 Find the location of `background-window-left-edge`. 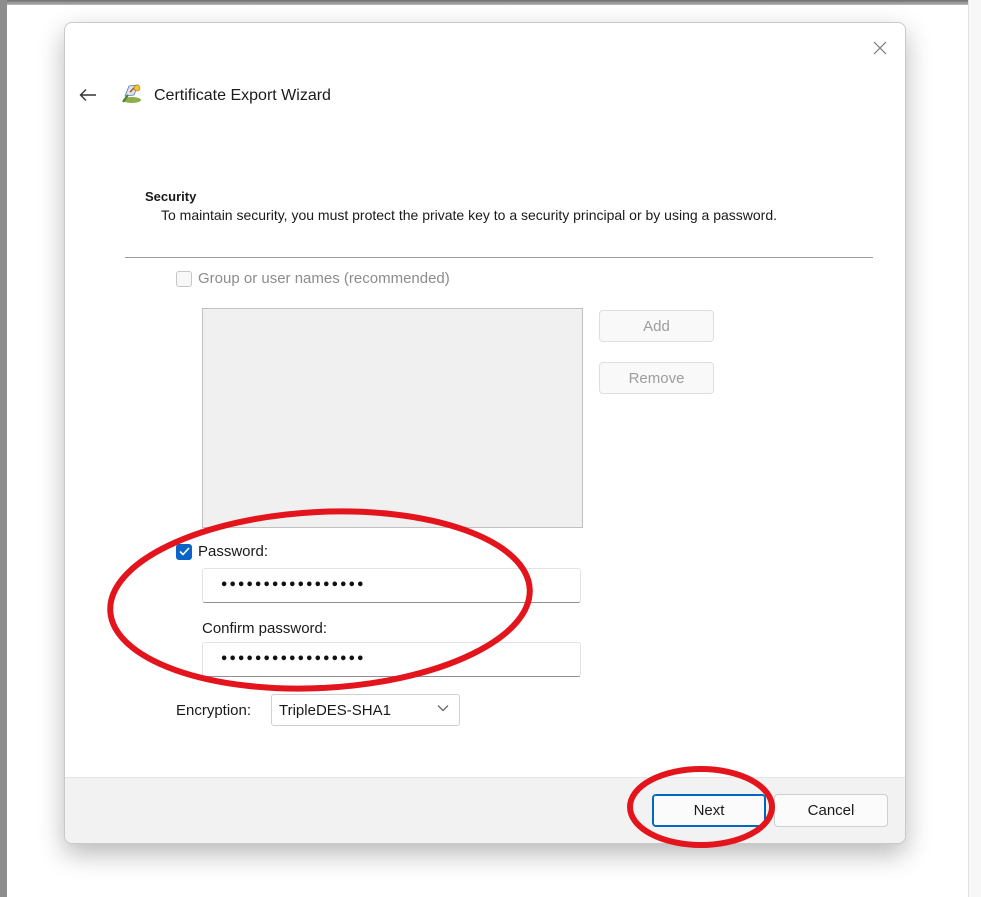

background-window-left-edge is located at coordinates (3, 448).